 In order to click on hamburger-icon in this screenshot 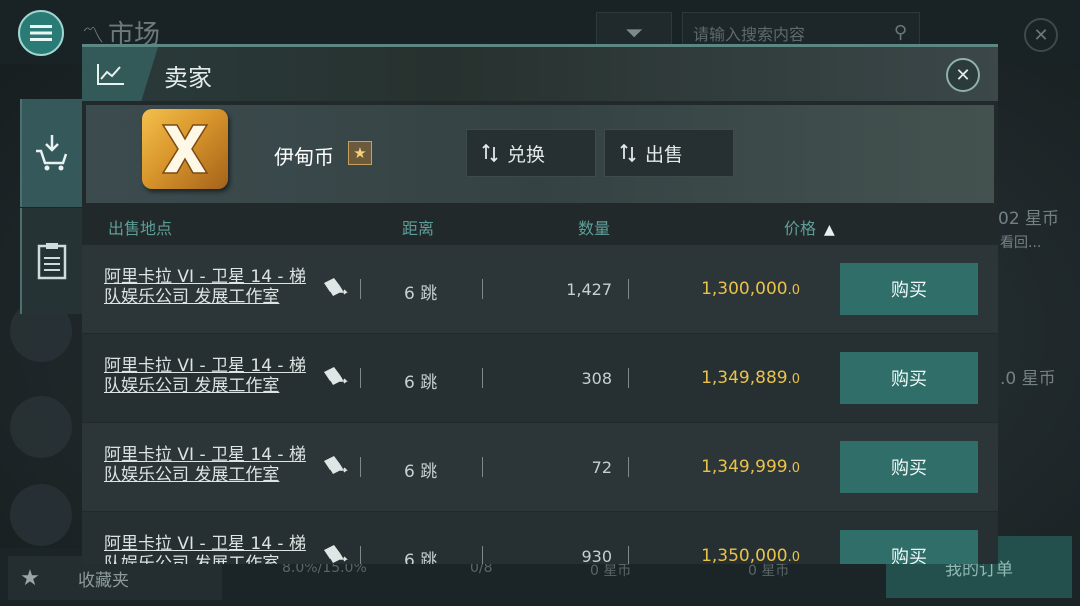, I will do `click(41, 33)`.